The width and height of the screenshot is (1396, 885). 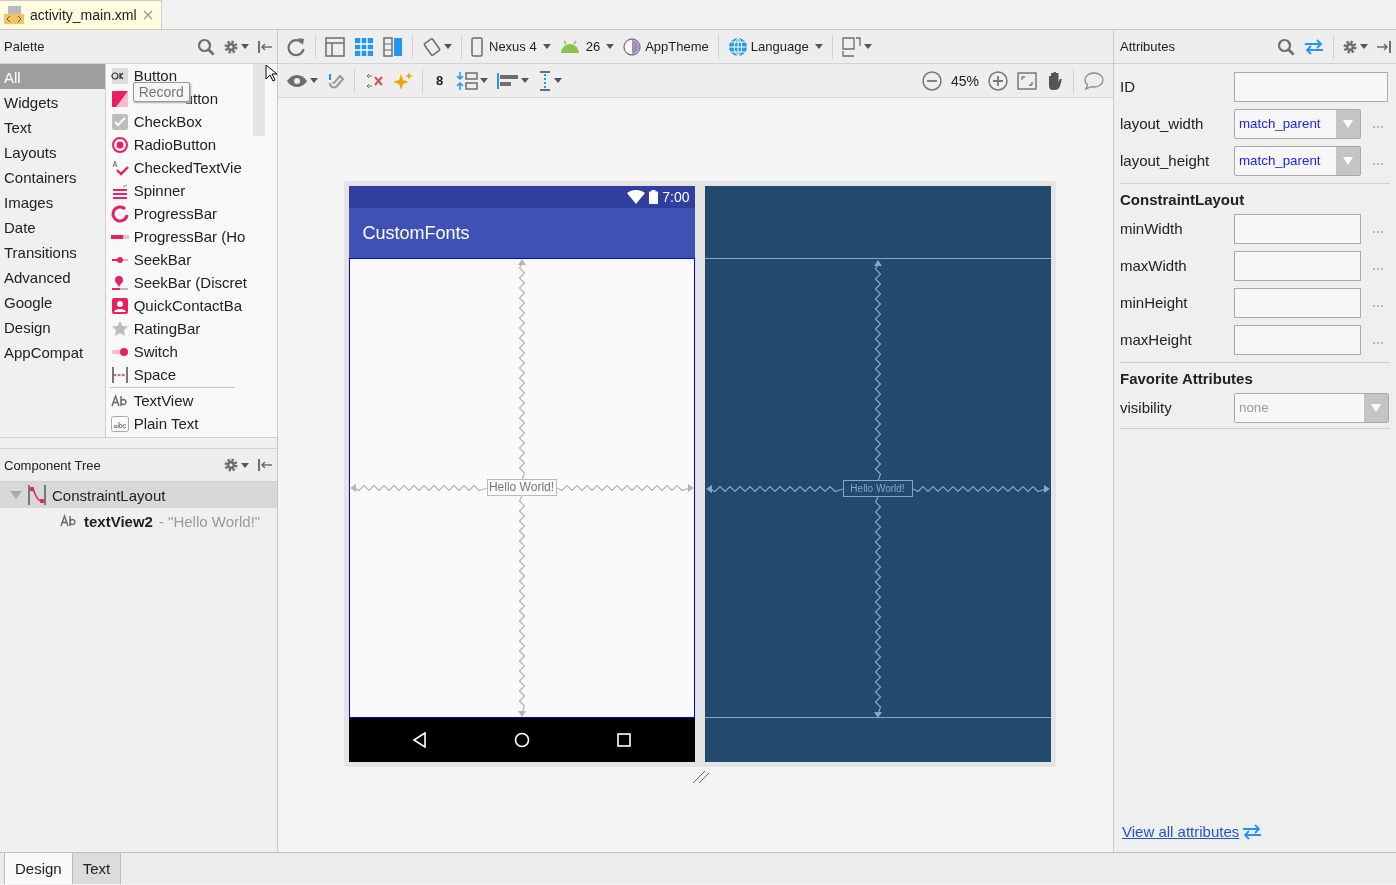 I want to click on editor-tab: activity_main.xml, so click(x=81, y=14).